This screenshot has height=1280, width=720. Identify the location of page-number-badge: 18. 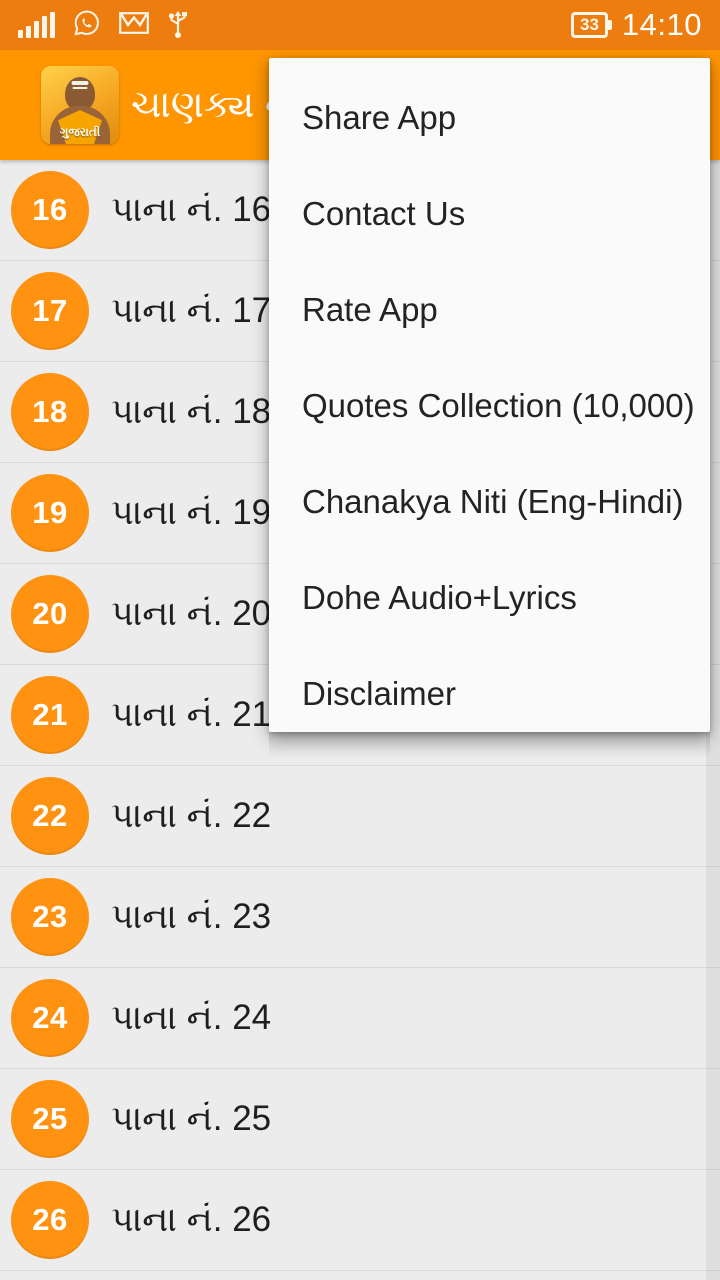
(50, 412).